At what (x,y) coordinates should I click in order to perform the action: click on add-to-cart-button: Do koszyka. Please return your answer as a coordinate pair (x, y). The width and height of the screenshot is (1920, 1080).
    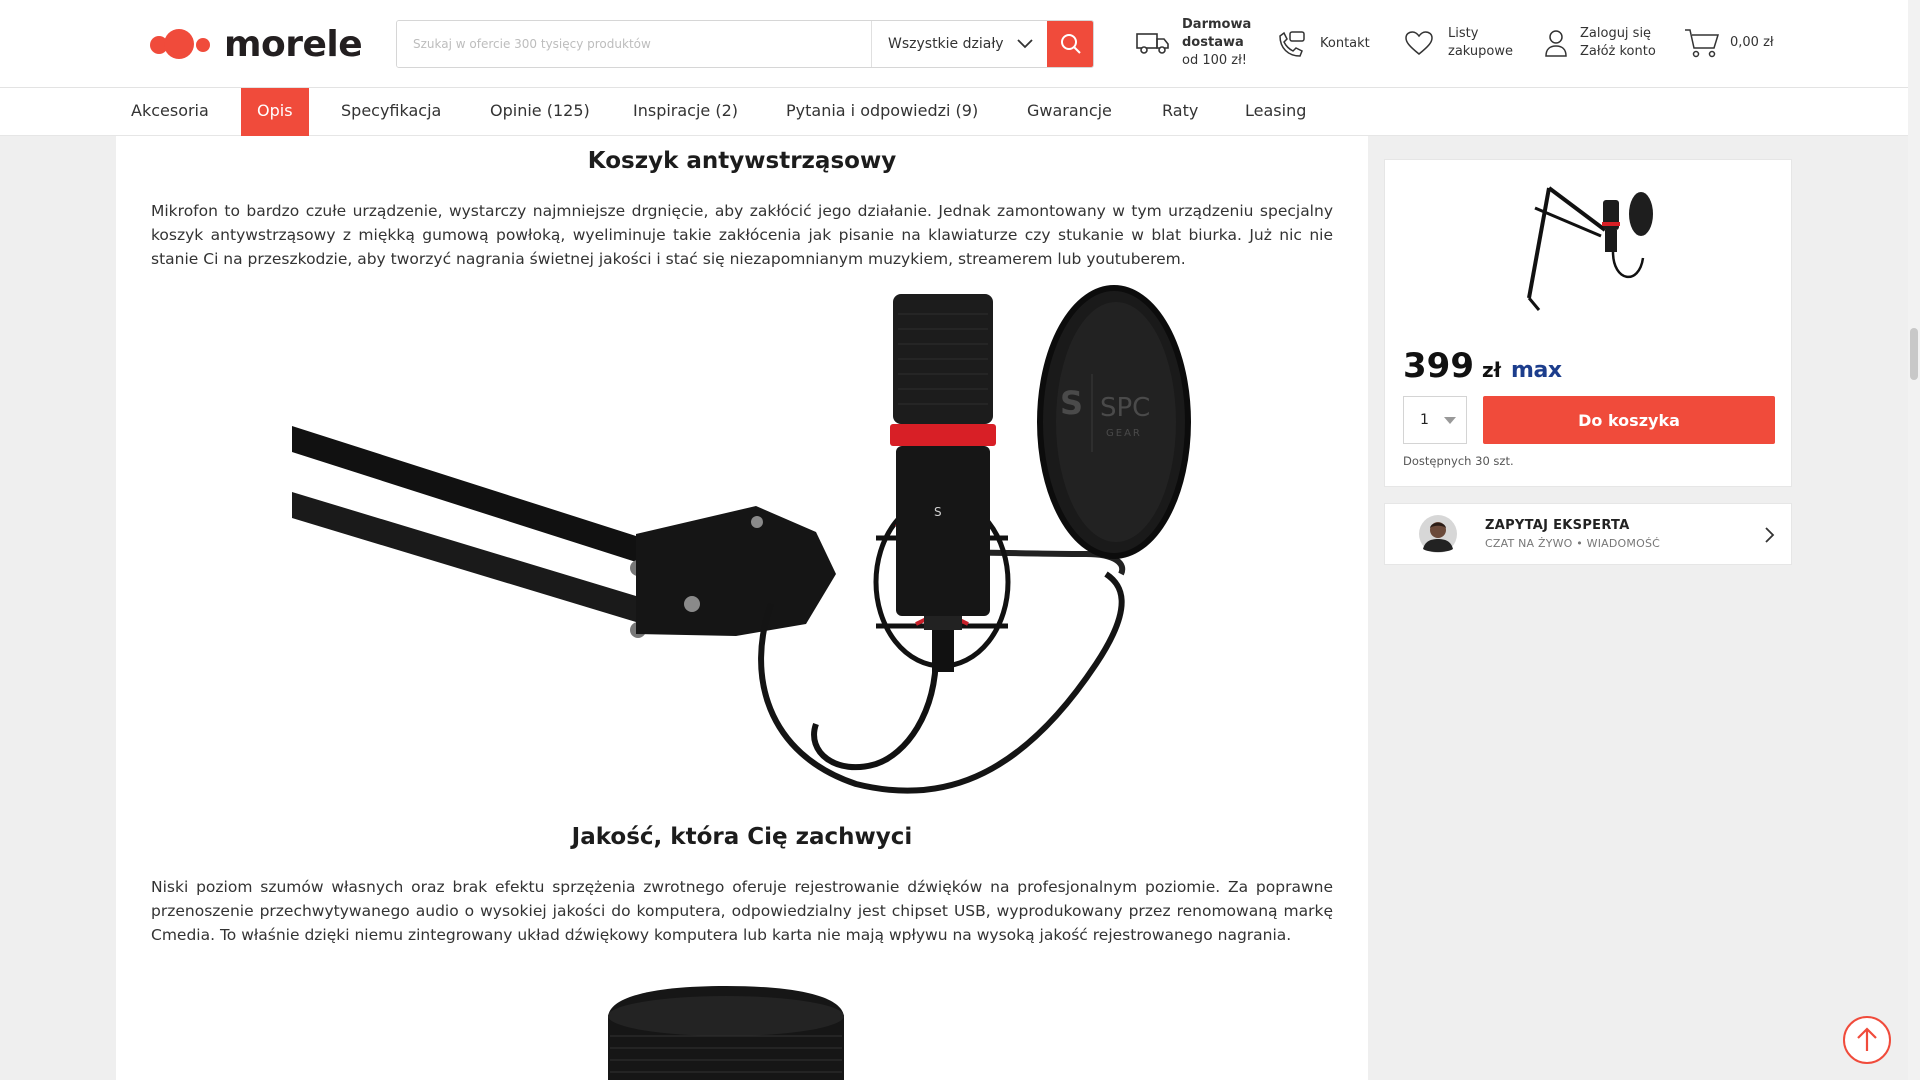
    Looking at the image, I should click on (1629, 420).